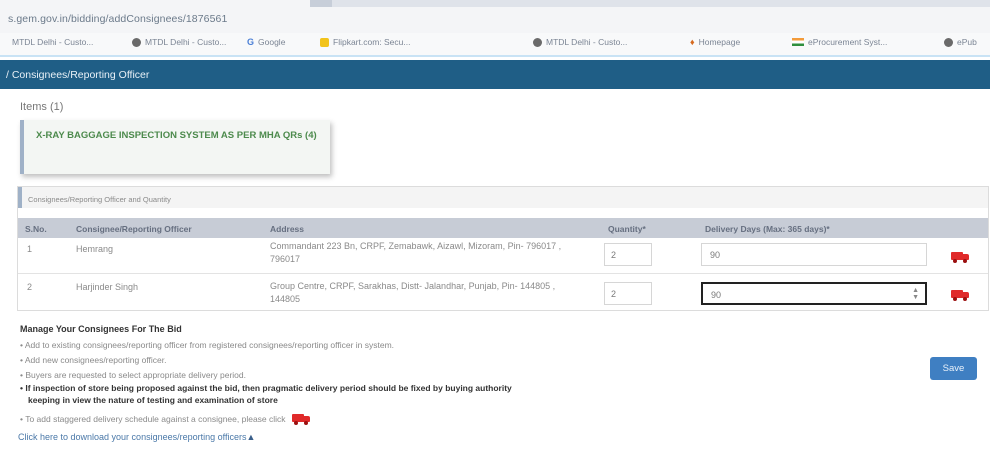 Image resolution: width=990 pixels, height=449 pixels. I want to click on active-tab, so click(321, 3).